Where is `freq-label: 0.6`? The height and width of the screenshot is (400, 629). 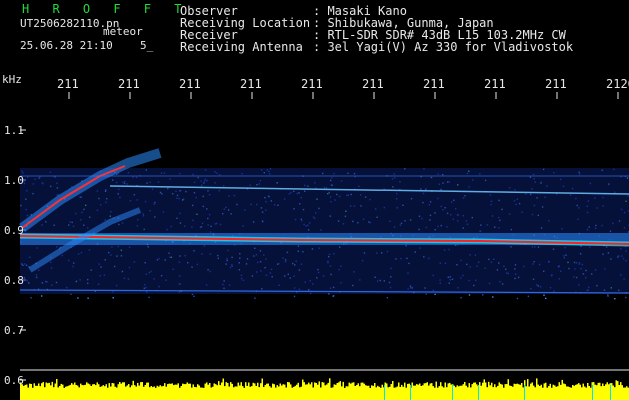 freq-label: 0.6 is located at coordinates (14, 380).